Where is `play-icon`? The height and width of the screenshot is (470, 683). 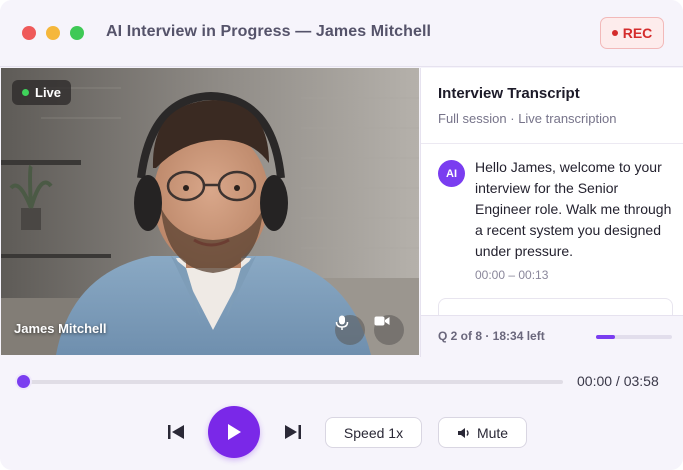
play-icon is located at coordinates (234, 432).